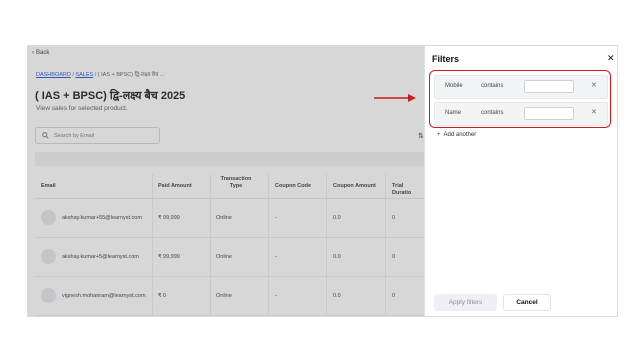  What do you see at coordinates (453, 113) in the screenshot?
I see `filter-field-label: Name` at bounding box center [453, 113].